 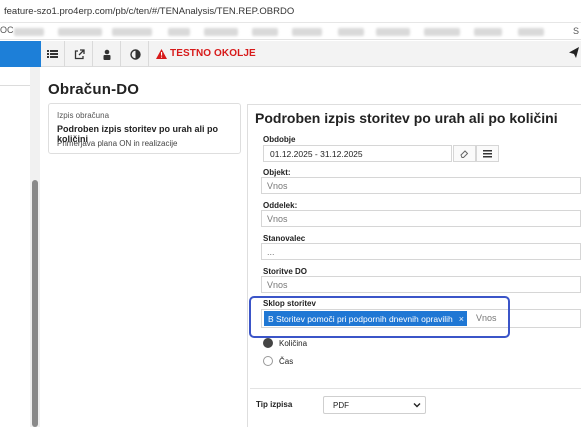 I want to click on objekt-input: Vnos, so click(x=421, y=185).